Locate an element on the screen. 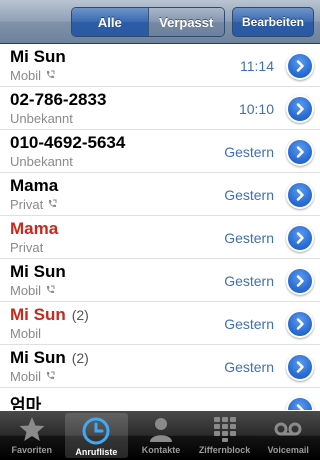  keypad-icon is located at coordinates (225, 429).